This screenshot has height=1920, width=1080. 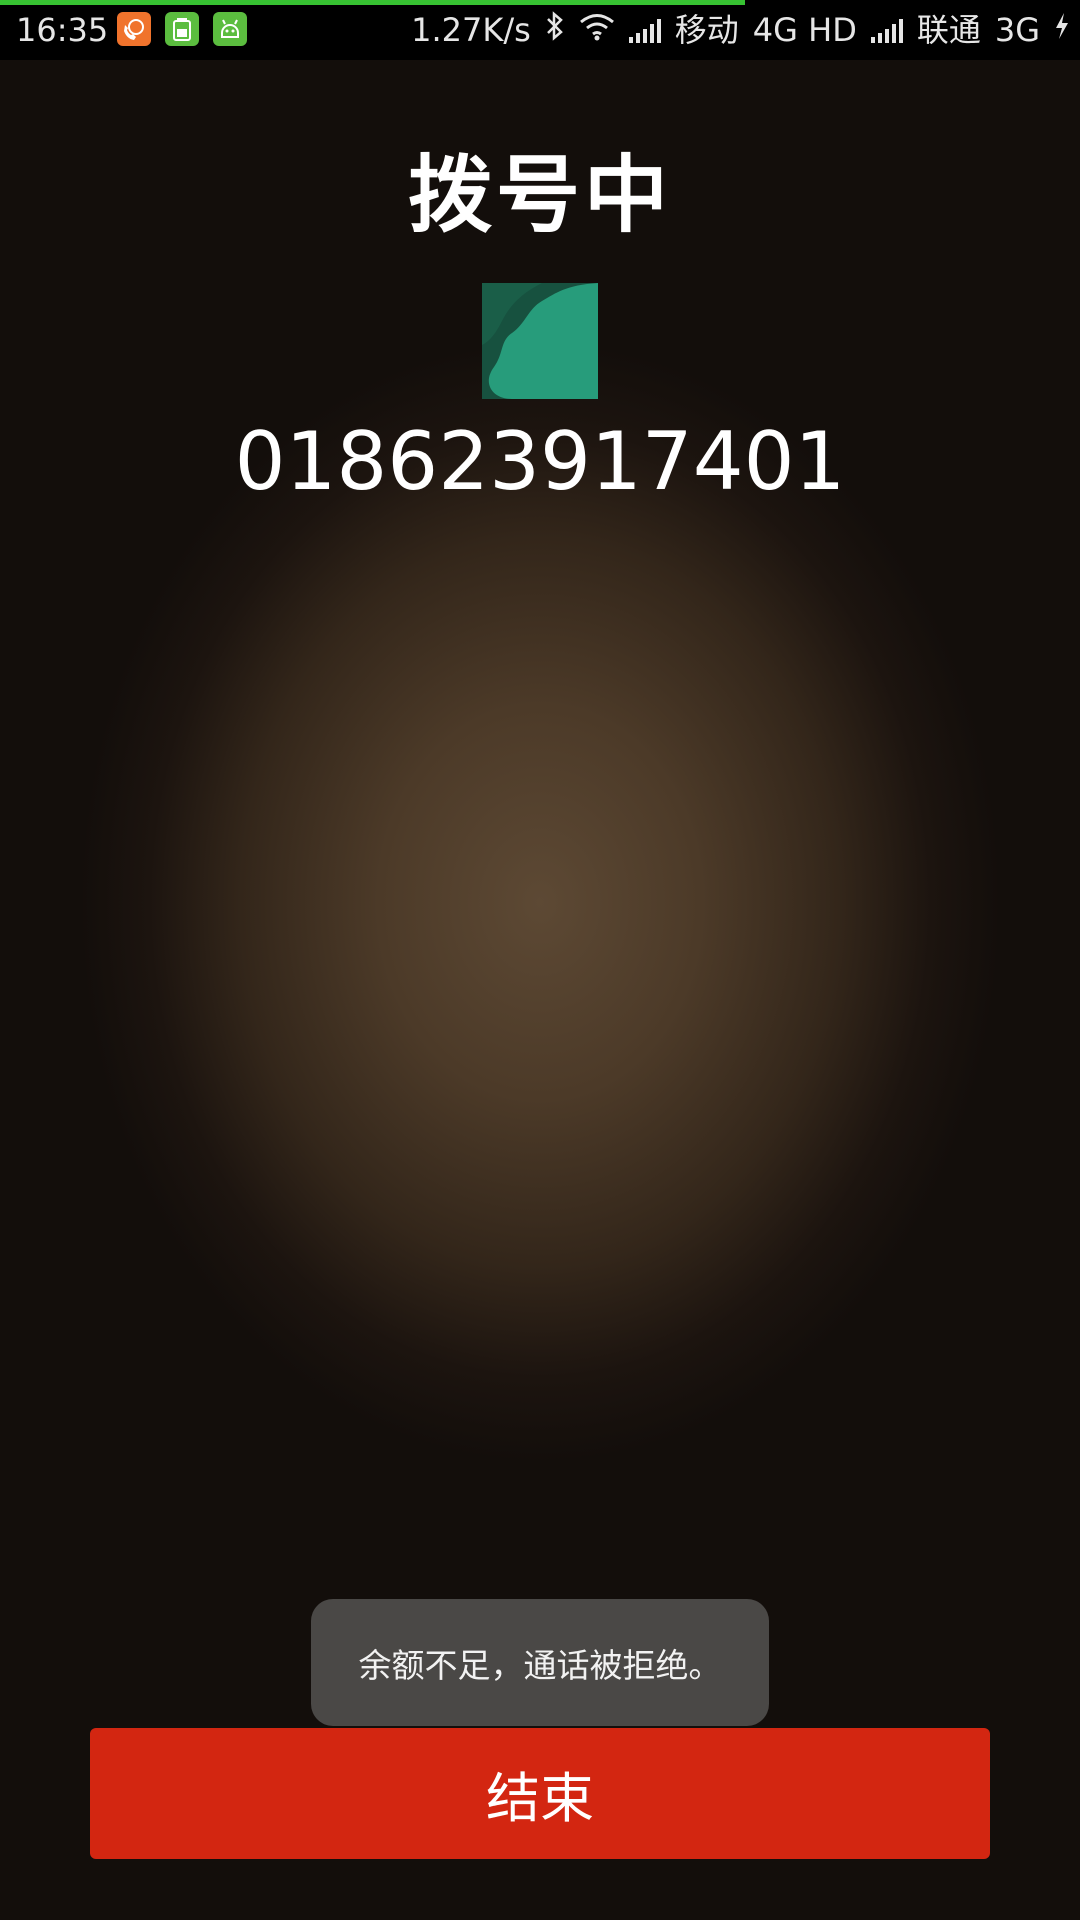 I want to click on android-notification-icon, so click(x=230, y=29).